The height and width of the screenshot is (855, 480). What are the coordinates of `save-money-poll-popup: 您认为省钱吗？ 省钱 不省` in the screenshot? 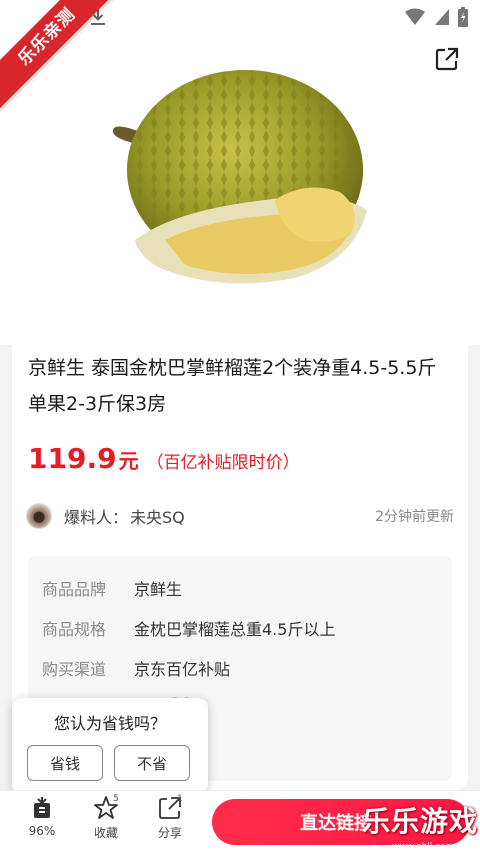 It's located at (110, 751).